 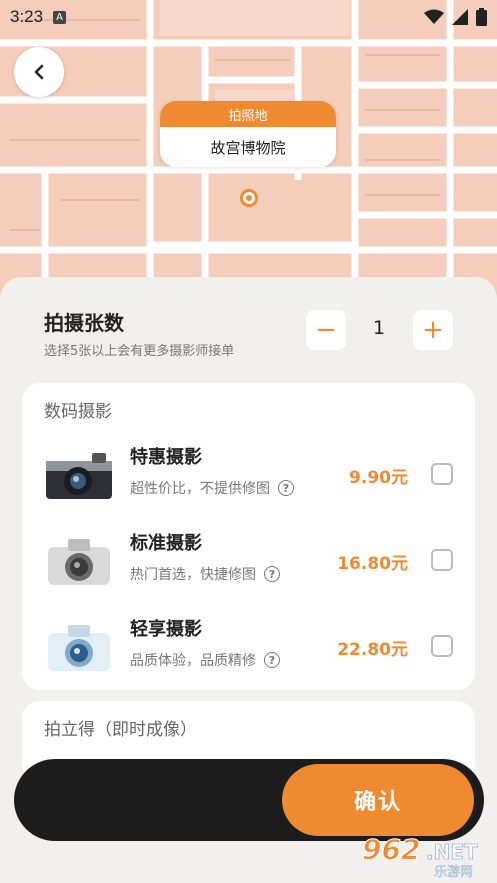 What do you see at coordinates (200, 489) in the screenshot?
I see `package-desc-text: 超性价比，不提供修图` at bounding box center [200, 489].